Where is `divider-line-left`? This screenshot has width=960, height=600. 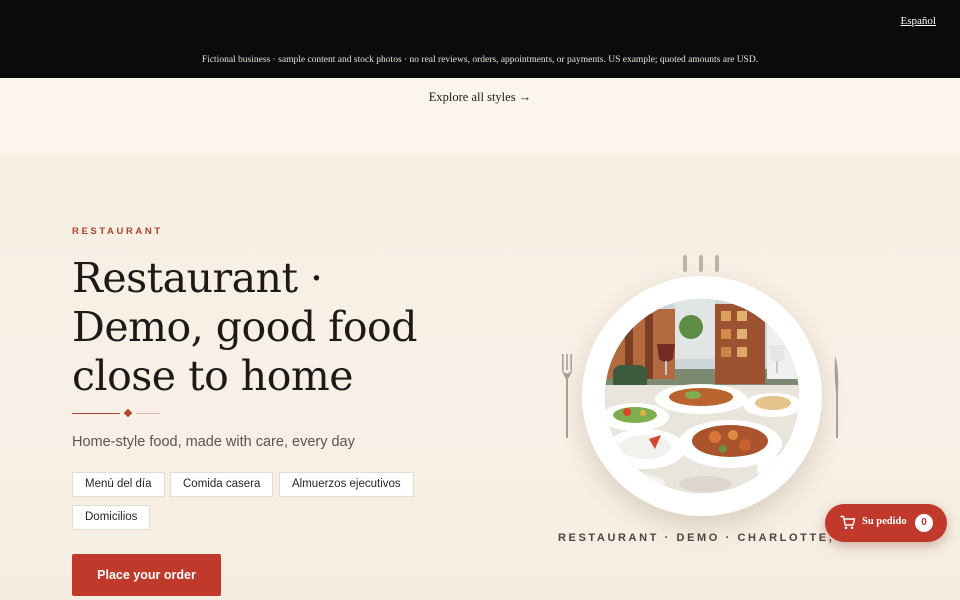
divider-line-left is located at coordinates (96, 413).